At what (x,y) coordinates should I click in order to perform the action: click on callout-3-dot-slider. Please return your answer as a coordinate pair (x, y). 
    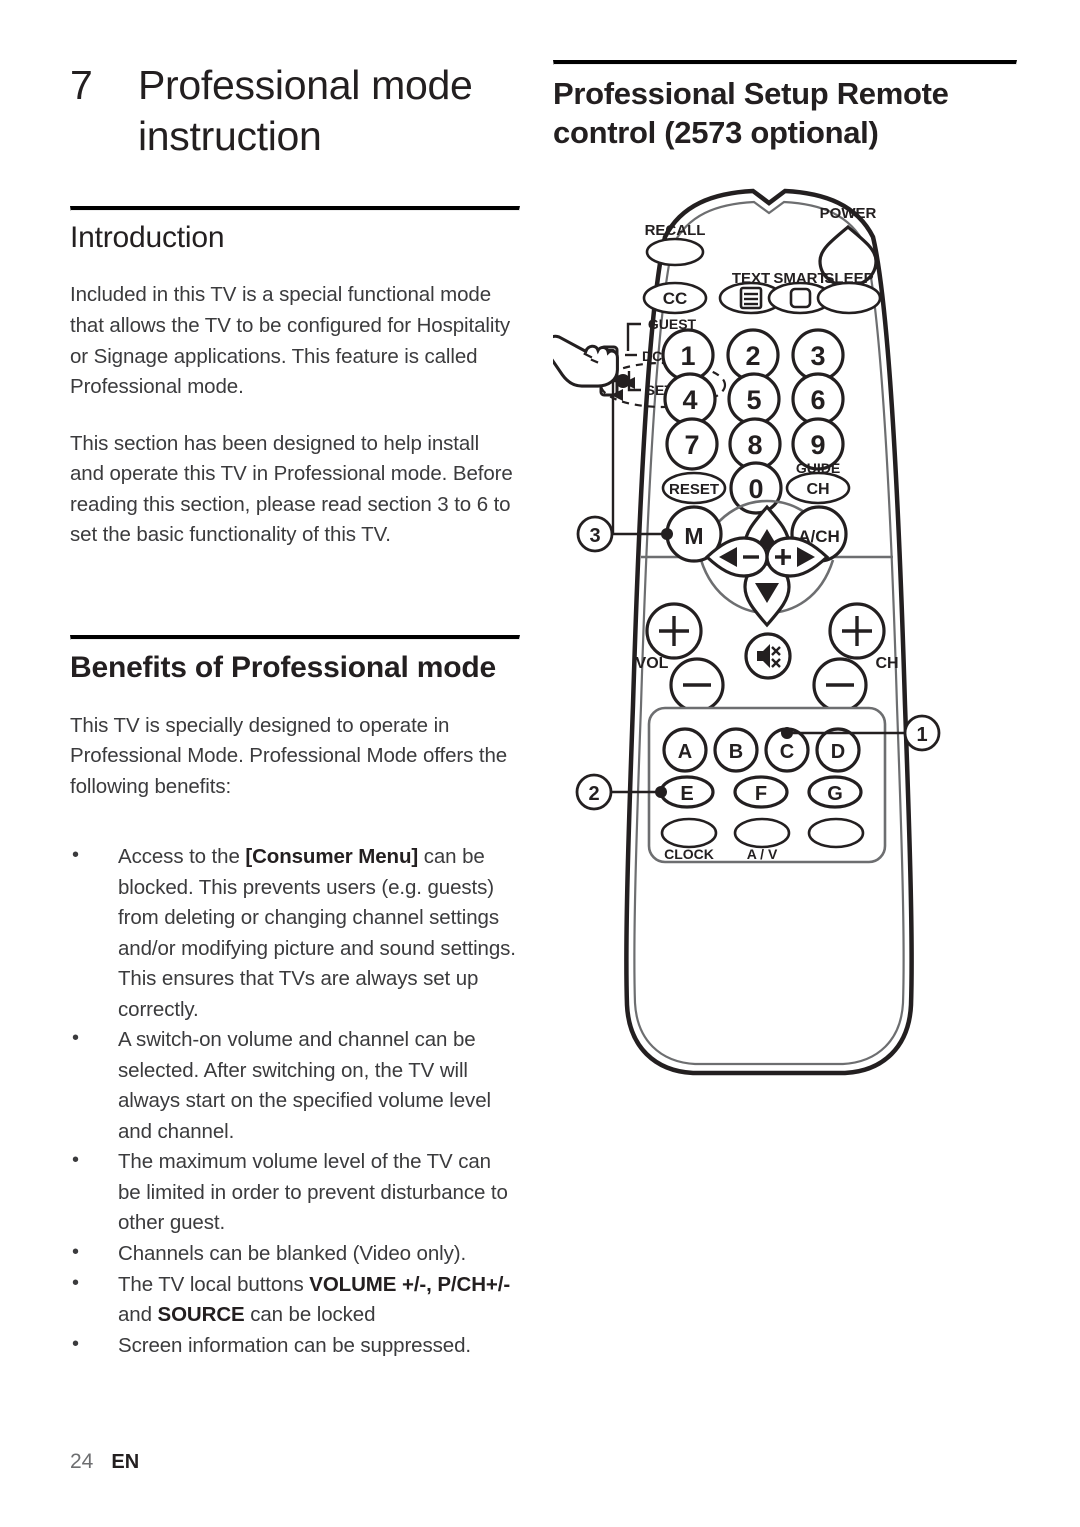
    Looking at the image, I should click on (623, 381).